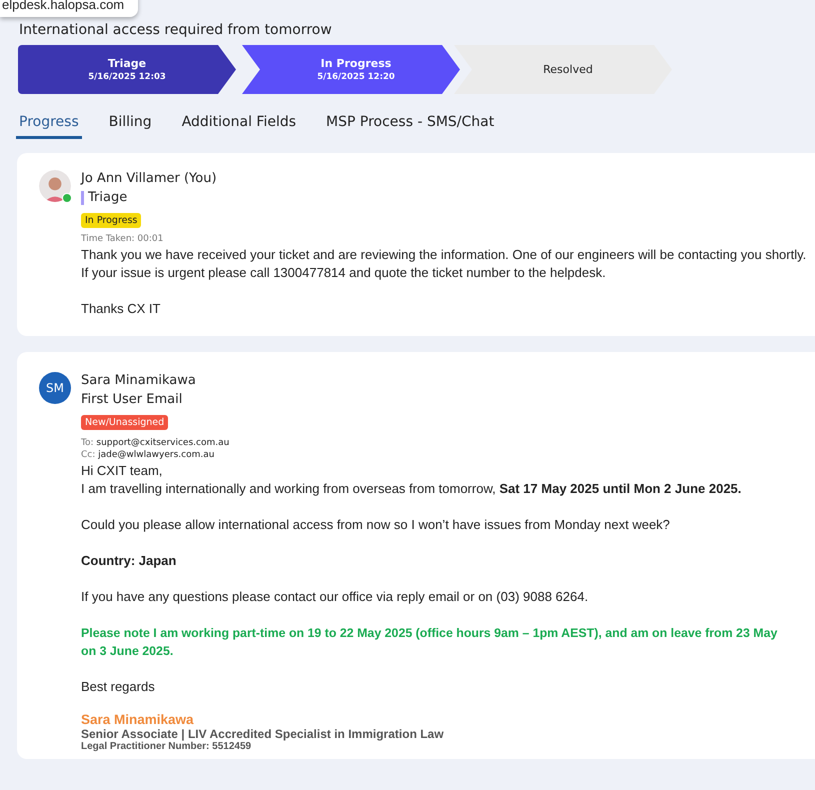 Image resolution: width=815 pixels, height=790 pixels. I want to click on tab: Billing, so click(130, 125).